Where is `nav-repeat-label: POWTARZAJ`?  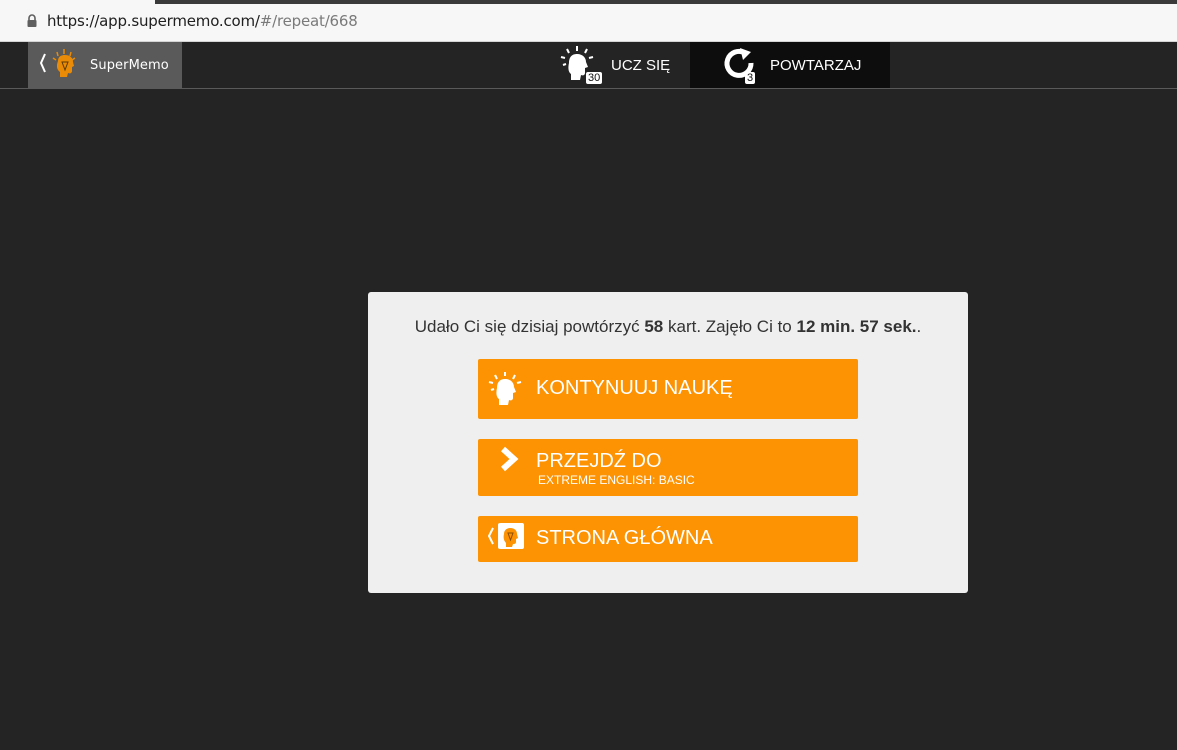
nav-repeat-label: POWTARZAJ is located at coordinates (816, 65).